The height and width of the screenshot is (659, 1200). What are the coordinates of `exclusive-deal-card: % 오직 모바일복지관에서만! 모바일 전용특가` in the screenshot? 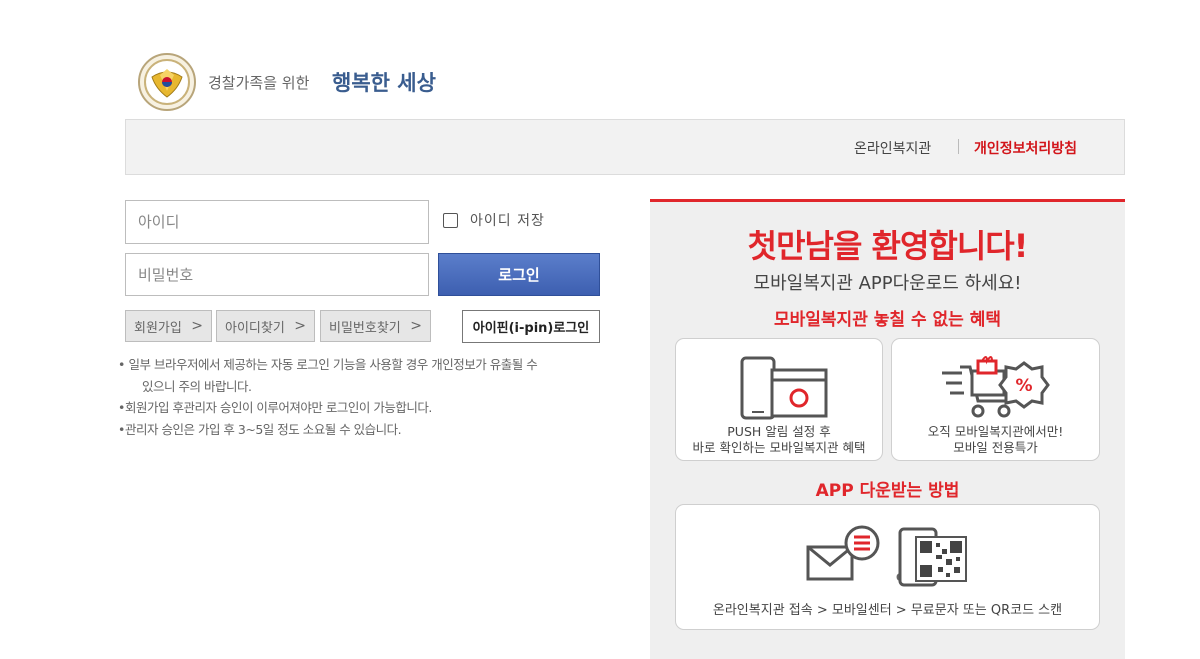 It's located at (995, 399).